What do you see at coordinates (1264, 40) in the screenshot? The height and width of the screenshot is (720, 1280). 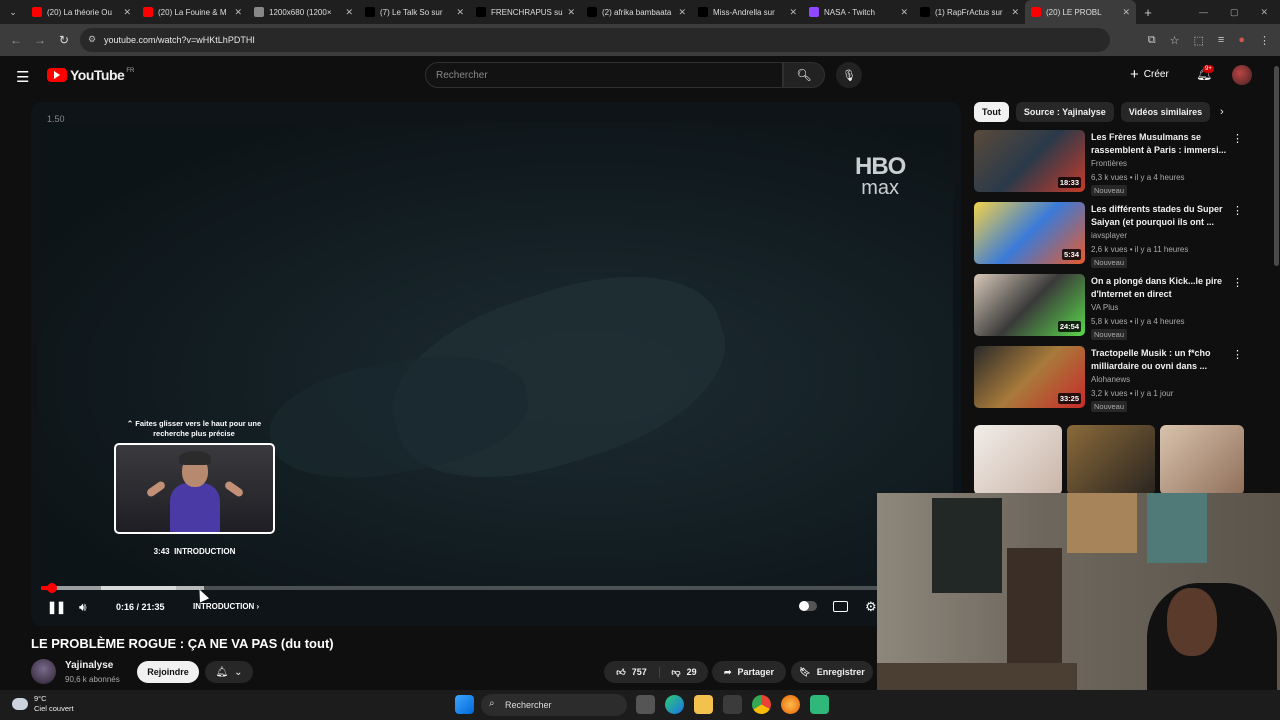 I see `browser-menu-icon: ⋮` at bounding box center [1264, 40].